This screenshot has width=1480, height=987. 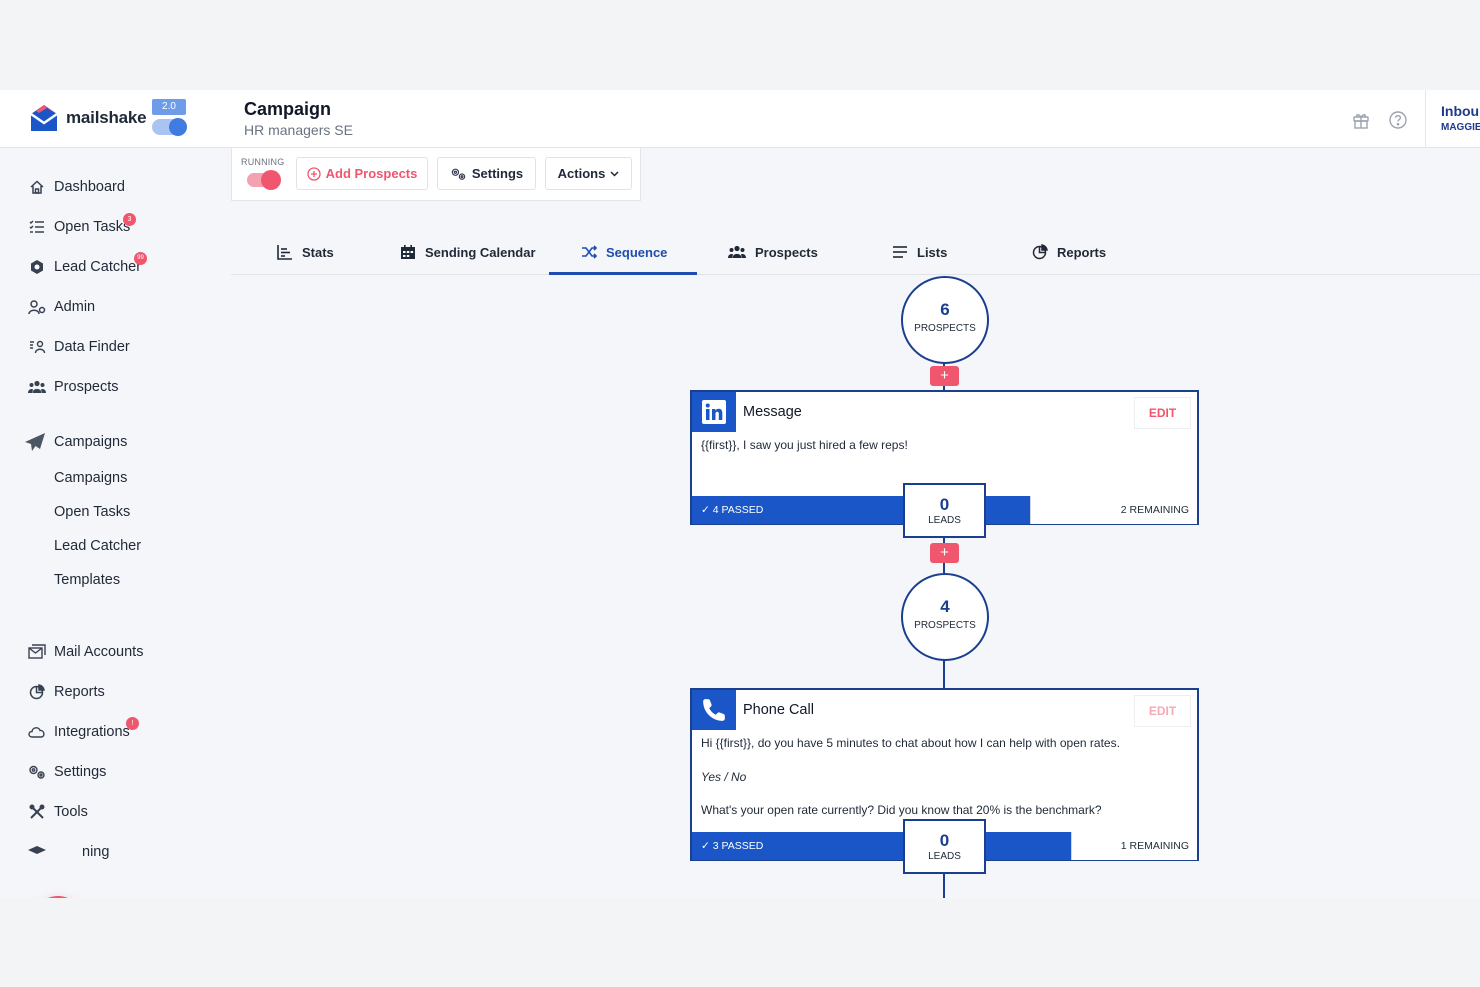 I want to click on status-label: RUNNING, so click(x=263, y=162).